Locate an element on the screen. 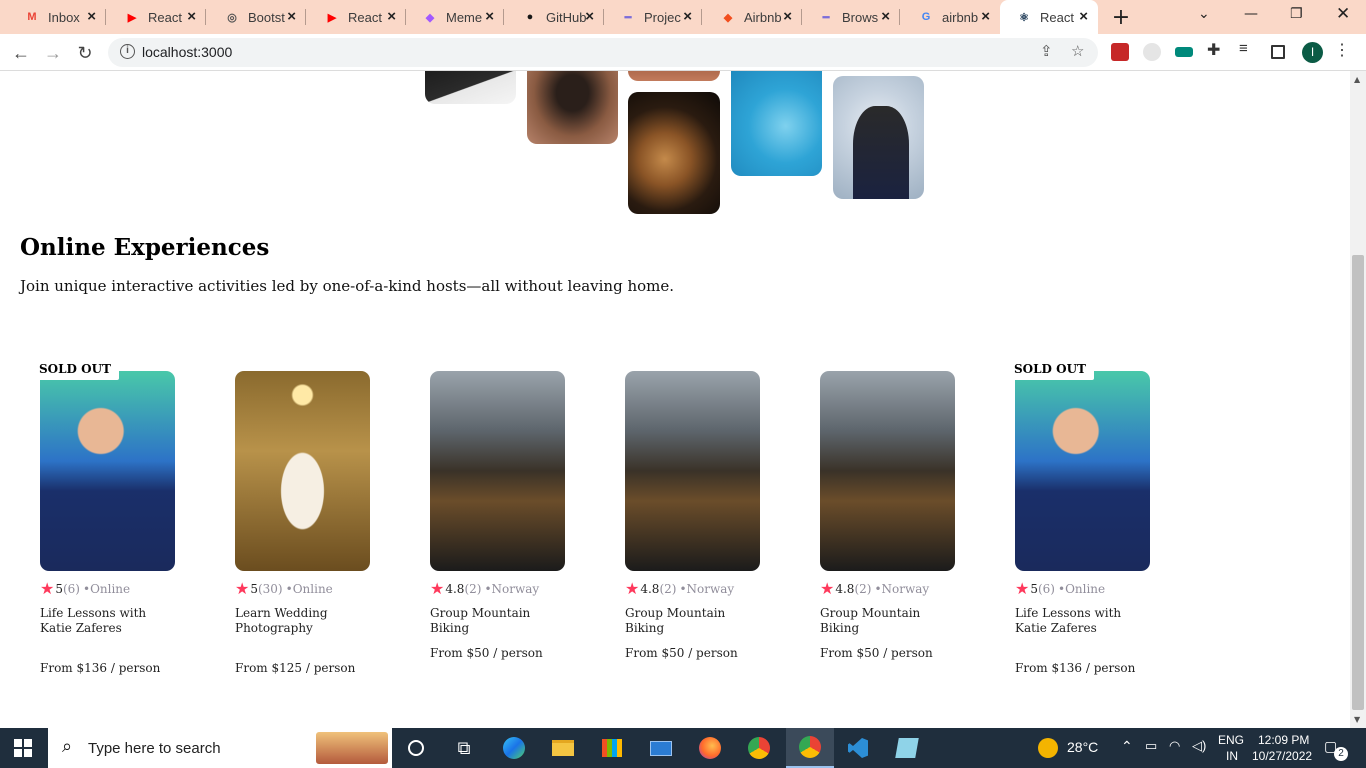 The image size is (1366, 768). forward-button: → is located at coordinates (53, 53).